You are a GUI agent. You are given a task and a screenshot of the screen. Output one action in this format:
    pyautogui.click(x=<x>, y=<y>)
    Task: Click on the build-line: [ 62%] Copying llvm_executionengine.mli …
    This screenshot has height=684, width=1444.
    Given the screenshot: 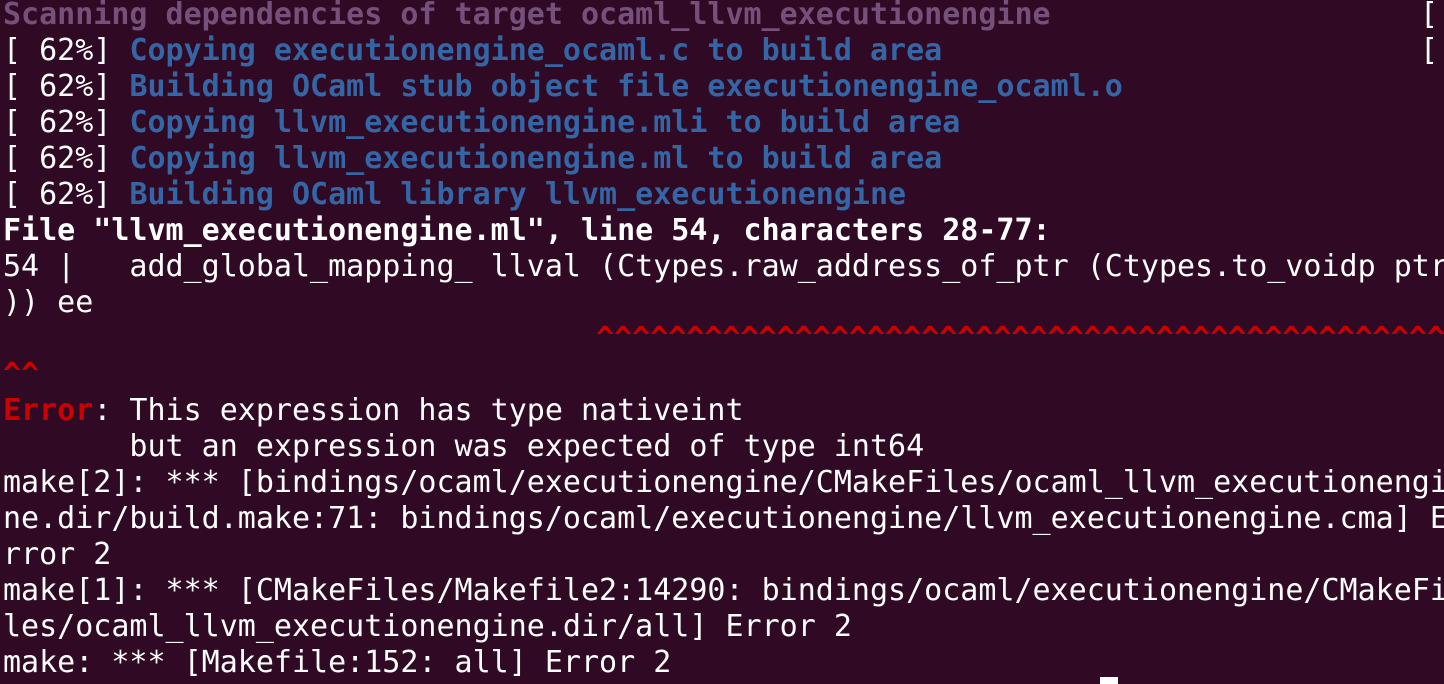 What is the action you would take?
    pyautogui.click(x=482, y=122)
    